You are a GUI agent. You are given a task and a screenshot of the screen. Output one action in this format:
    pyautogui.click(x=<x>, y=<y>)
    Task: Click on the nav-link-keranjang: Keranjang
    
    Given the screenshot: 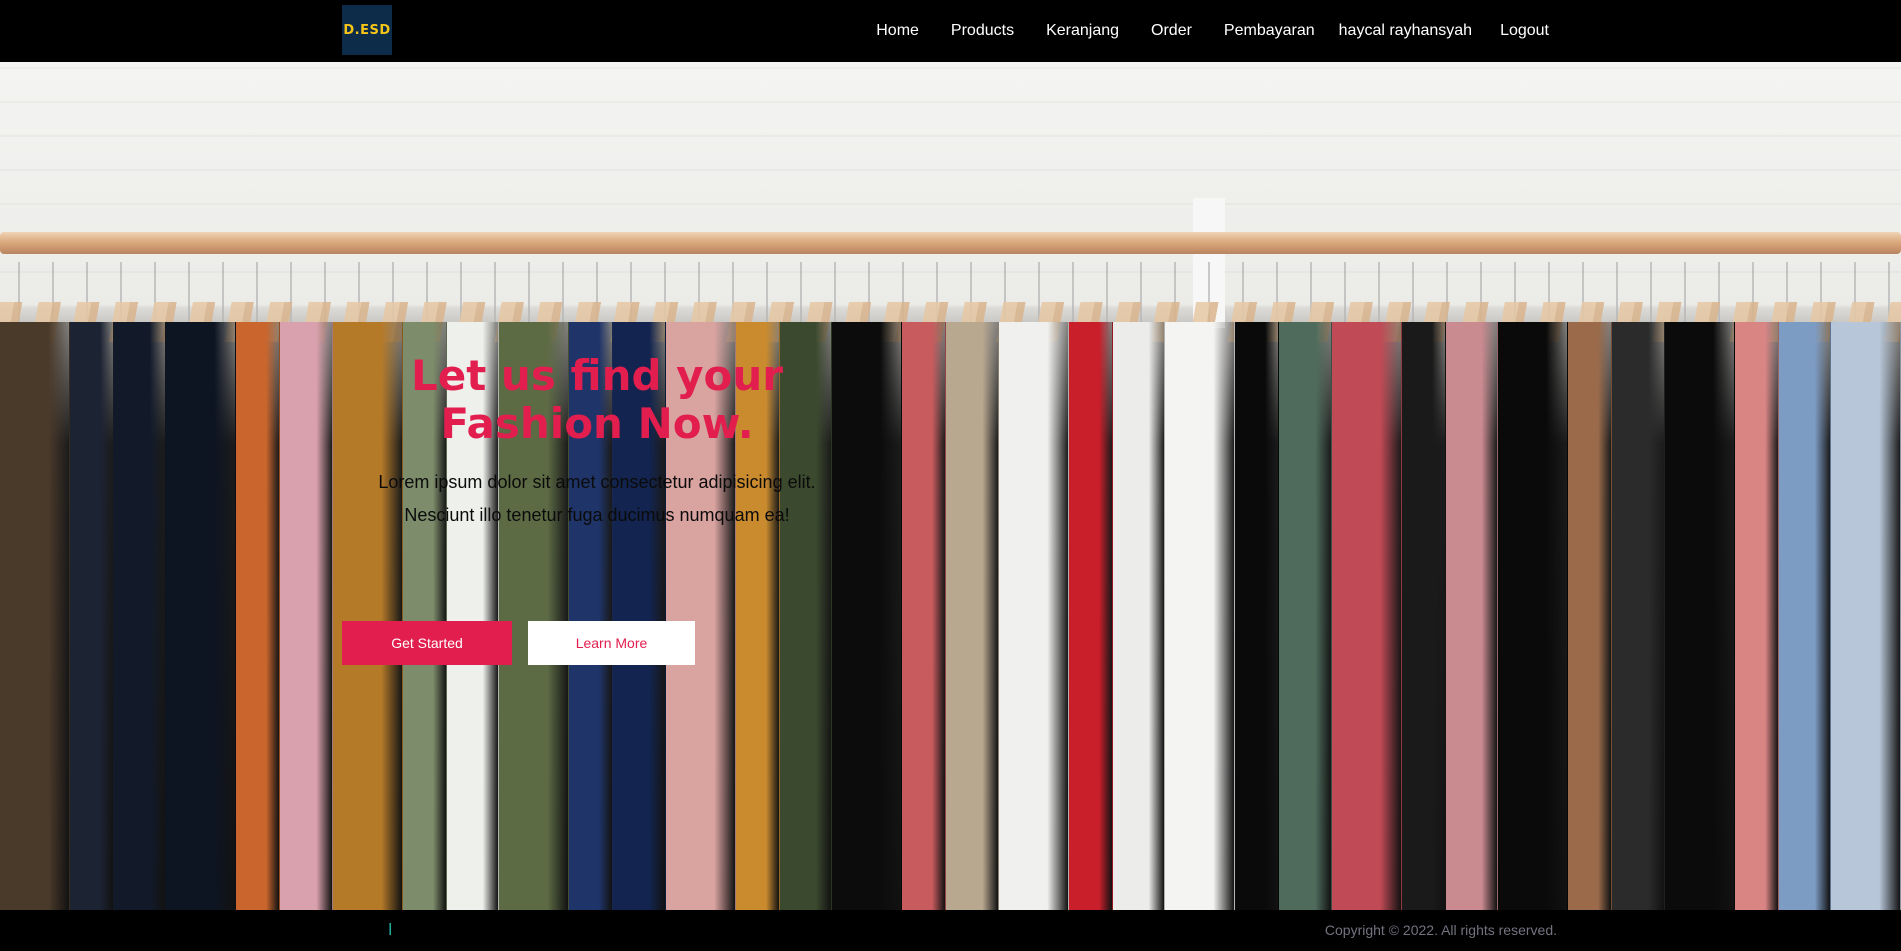 What is the action you would take?
    pyautogui.click(x=1082, y=31)
    